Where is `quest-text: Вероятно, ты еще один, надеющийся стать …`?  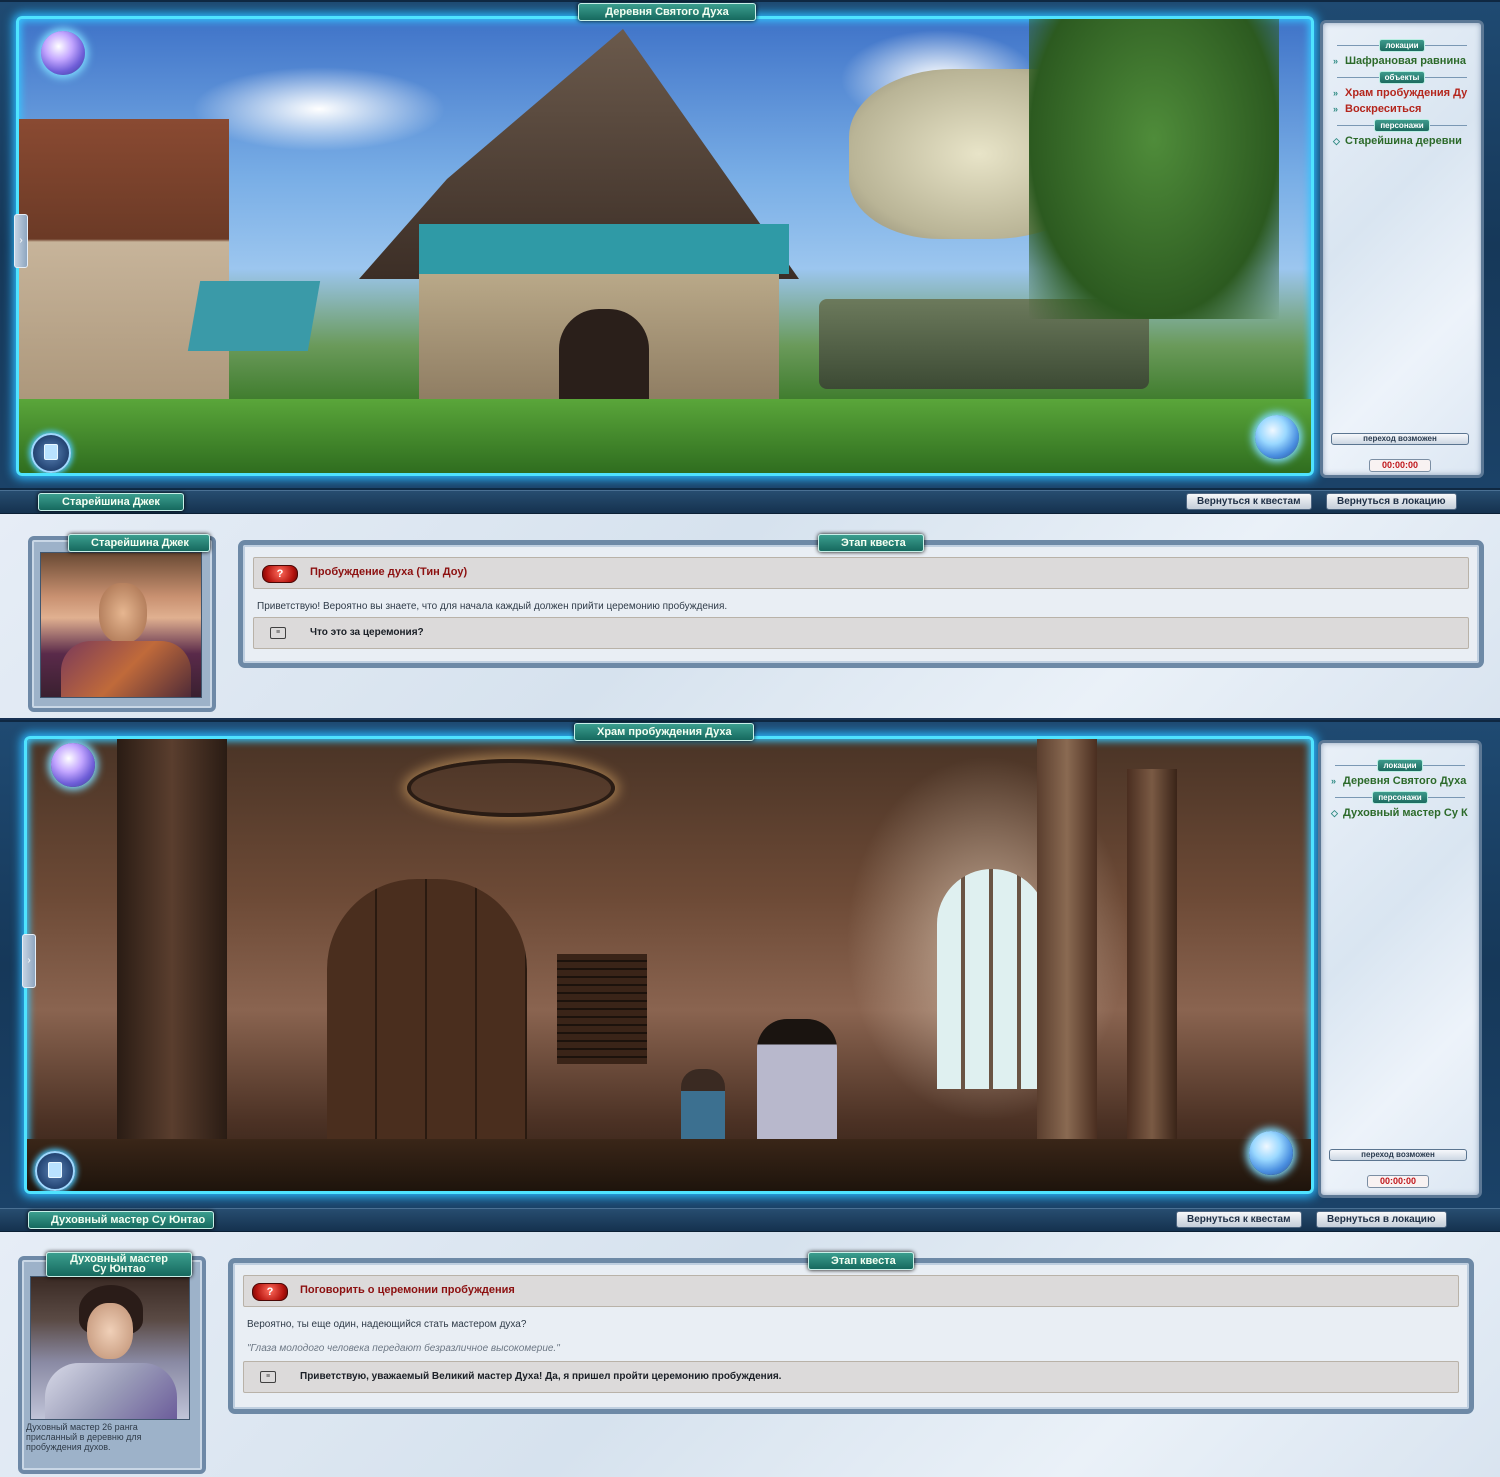 quest-text: Вероятно, ты еще один, надеющийся стать … is located at coordinates (387, 1324).